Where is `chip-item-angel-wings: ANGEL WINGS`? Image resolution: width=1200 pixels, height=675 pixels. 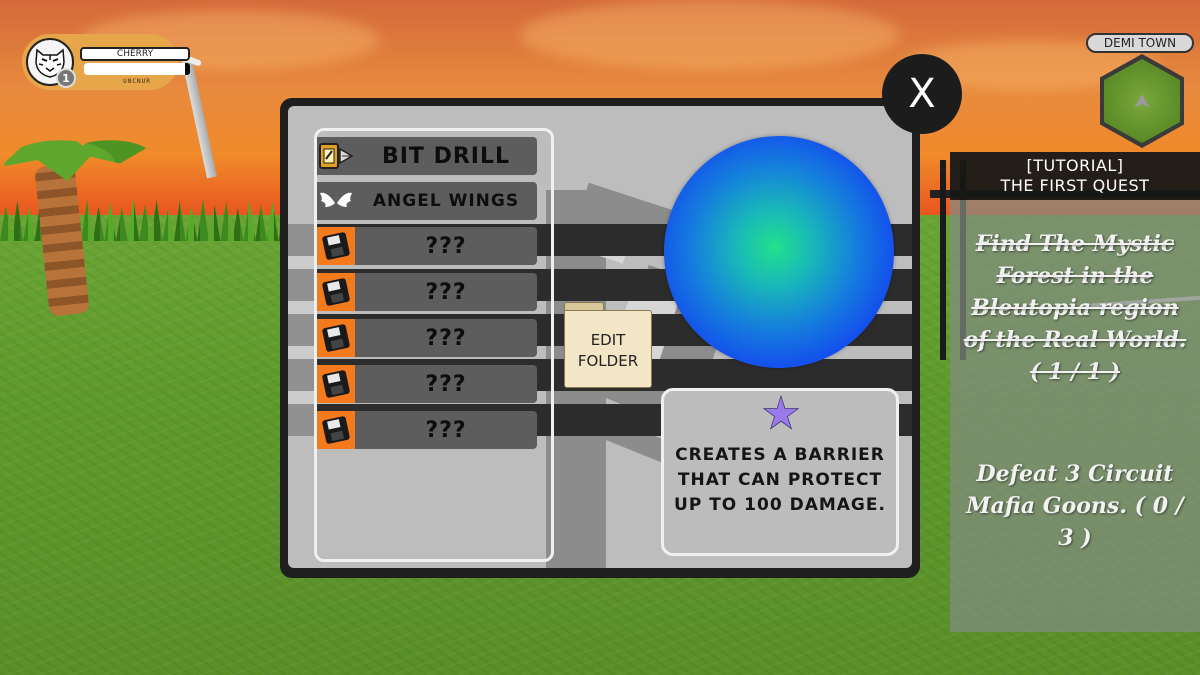
chip-item-angel-wings: ANGEL WINGS is located at coordinates (427, 201).